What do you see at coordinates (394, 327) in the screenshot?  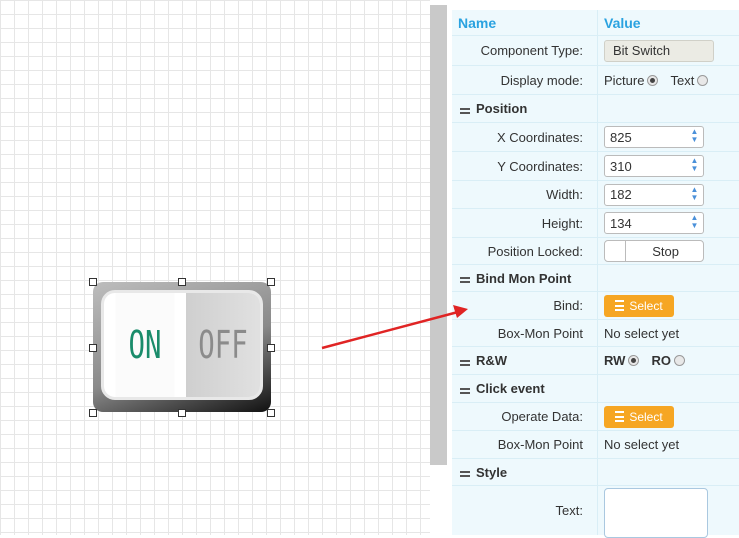 I see `annotation-arrow-icon` at bounding box center [394, 327].